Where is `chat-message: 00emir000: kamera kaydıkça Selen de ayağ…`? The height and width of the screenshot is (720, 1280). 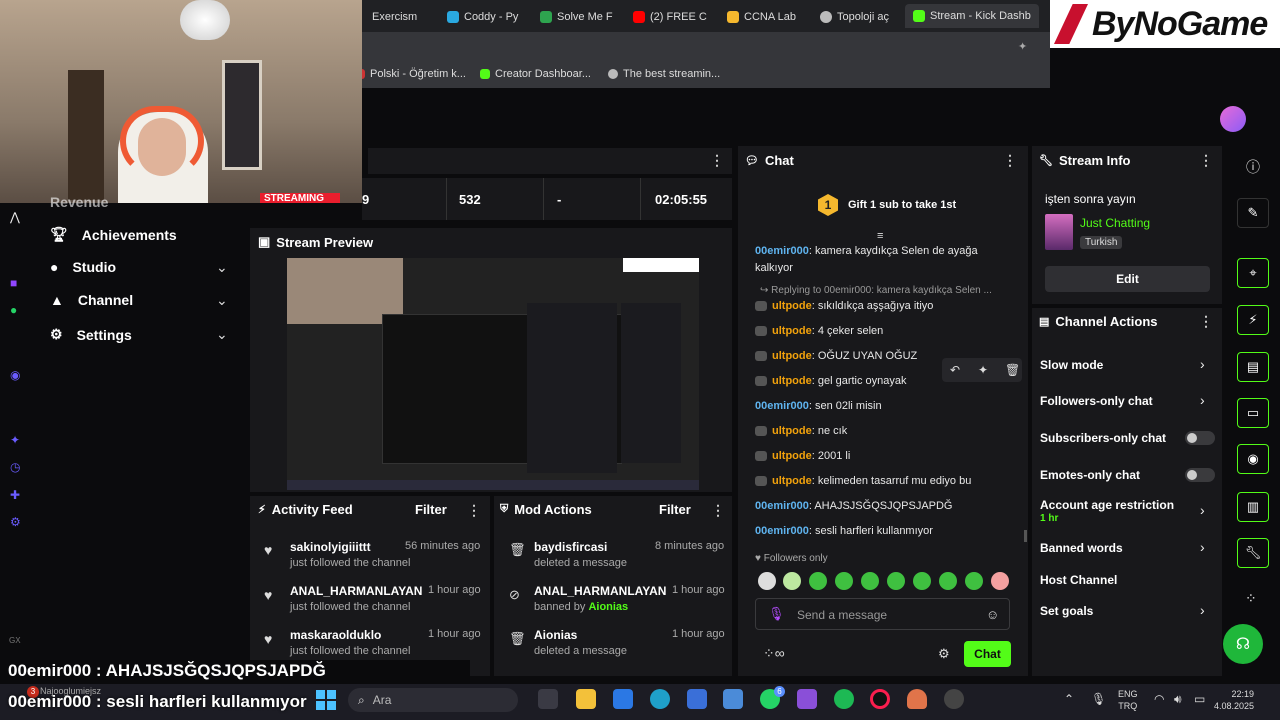
chat-message: 00emir000: kamera kaydıkça Selen de ayağ… is located at coordinates (866, 251).